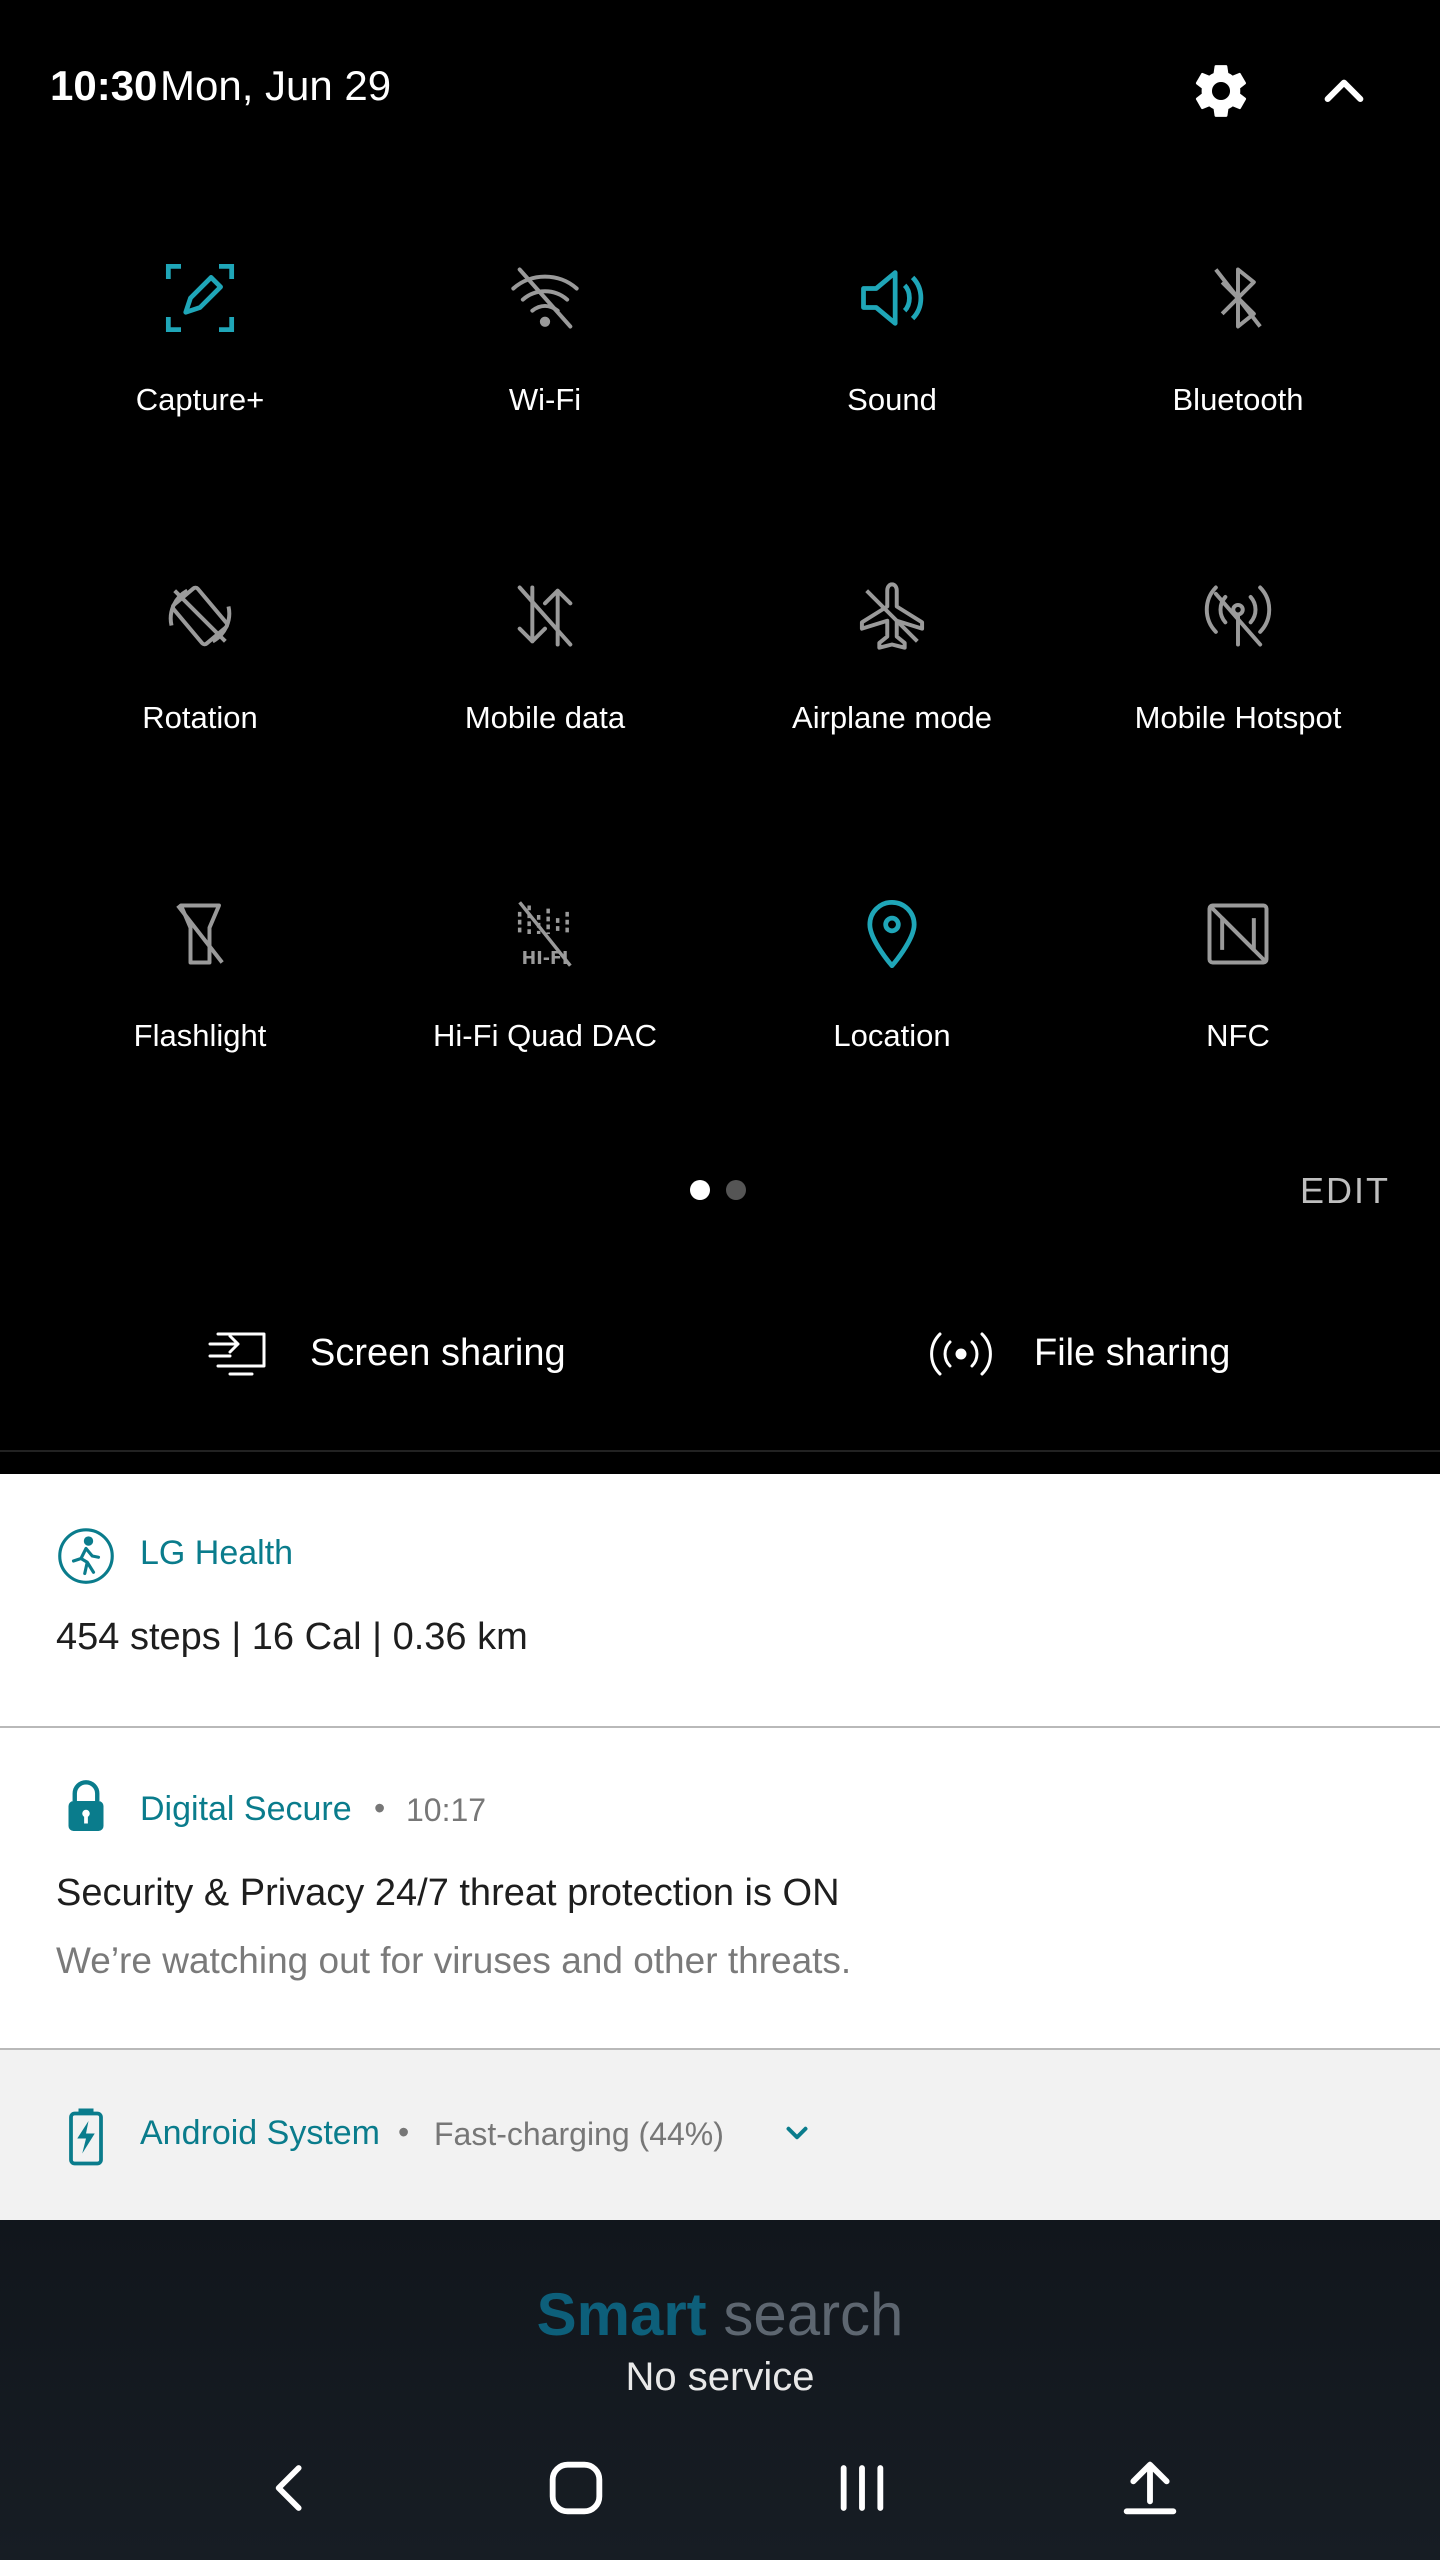  What do you see at coordinates (1238, 616) in the screenshot?
I see `hotspot-off-icon` at bounding box center [1238, 616].